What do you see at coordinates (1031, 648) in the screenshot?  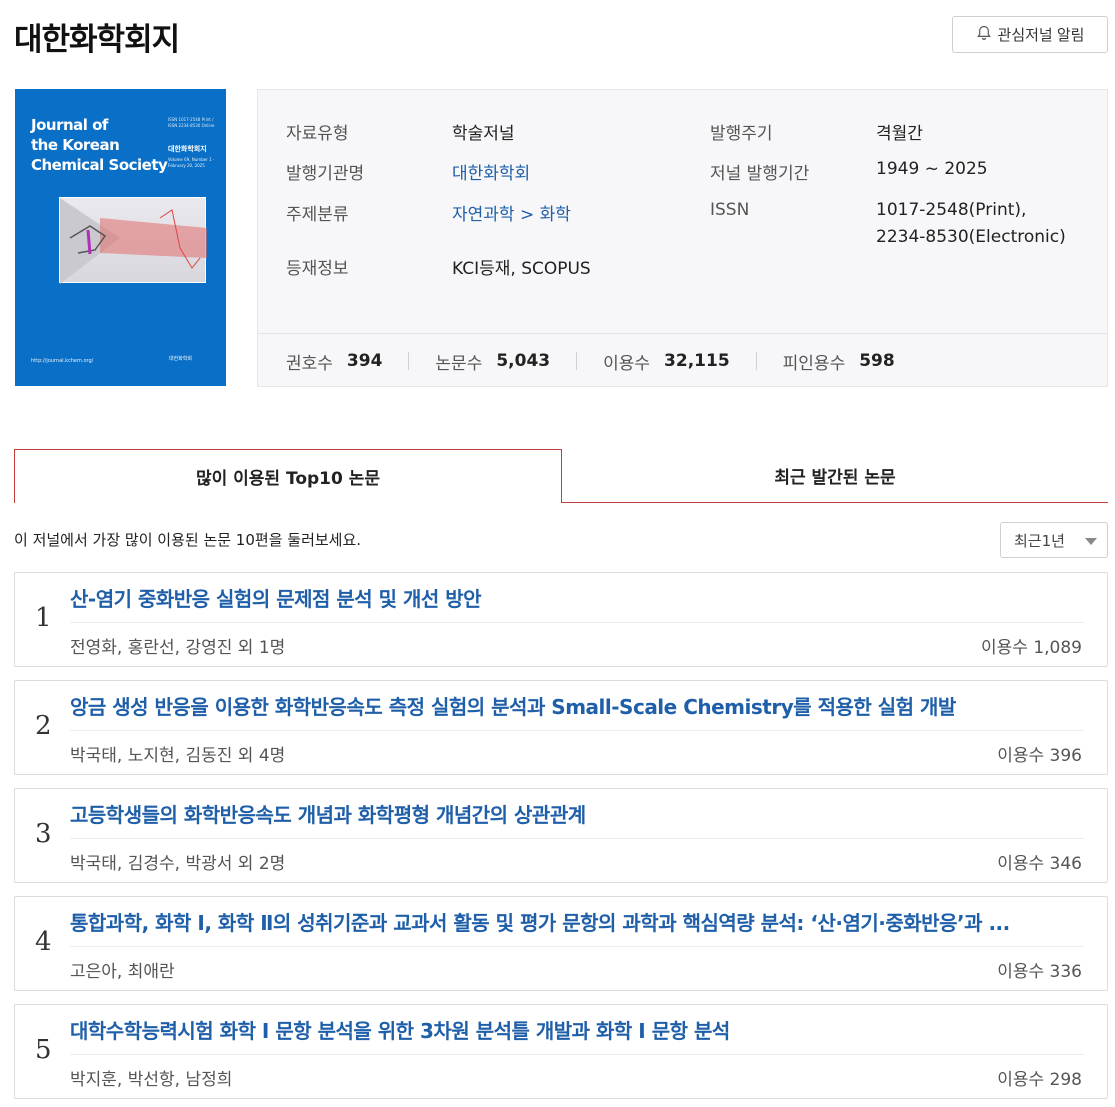 I see `paper-usage: 이용수 1,089` at bounding box center [1031, 648].